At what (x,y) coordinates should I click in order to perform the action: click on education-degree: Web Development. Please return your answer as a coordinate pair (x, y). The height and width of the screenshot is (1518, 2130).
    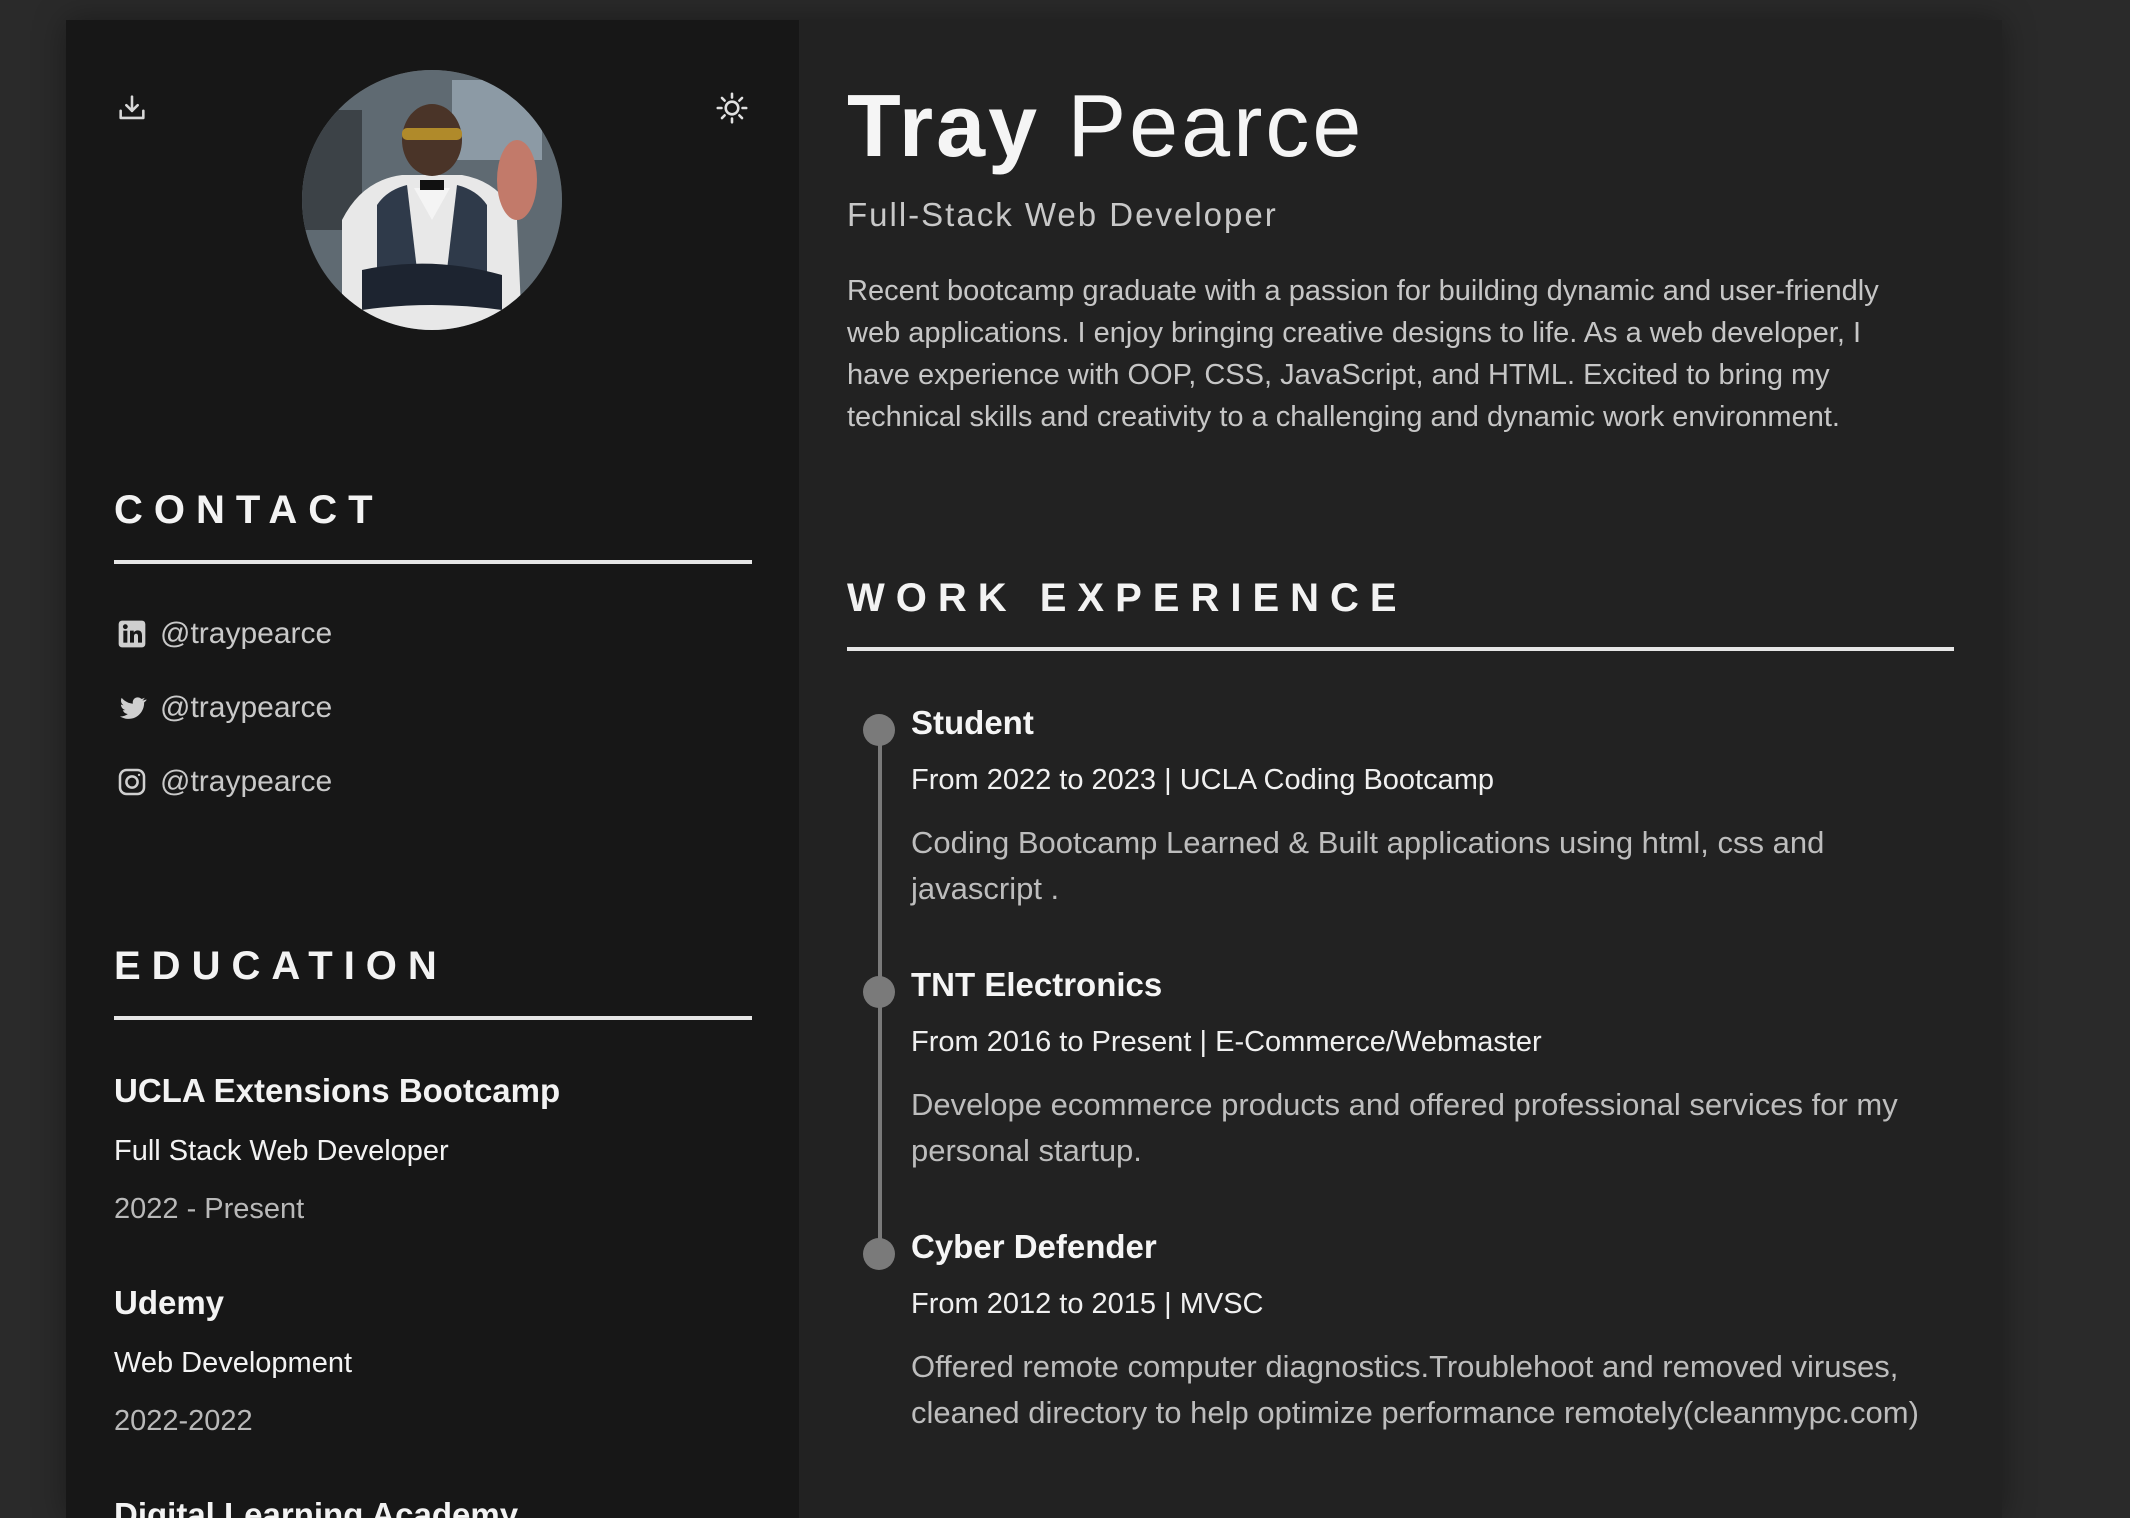
    Looking at the image, I should click on (233, 1363).